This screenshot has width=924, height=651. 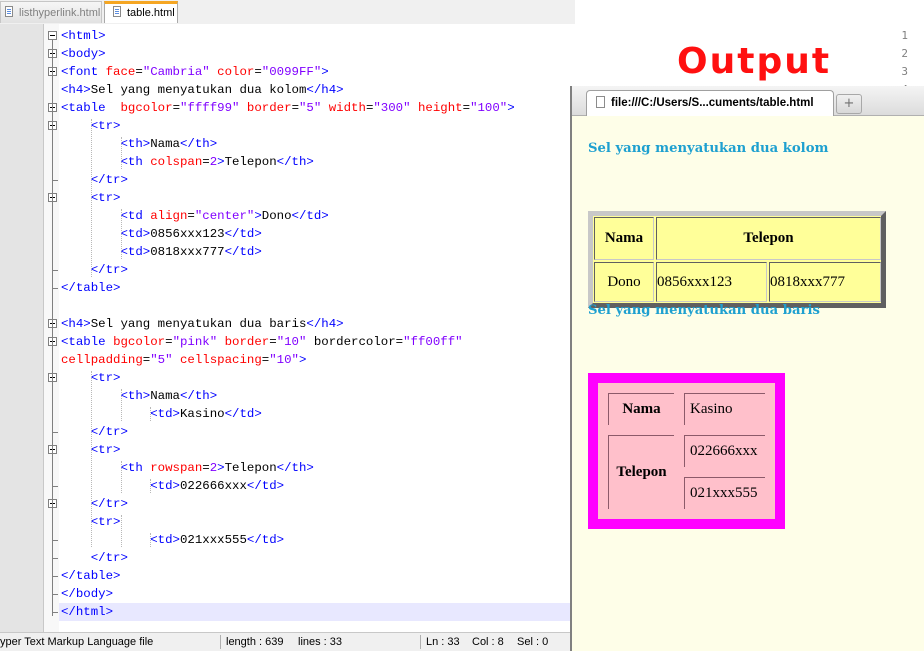 What do you see at coordinates (187, 234) in the screenshot?
I see `code-token: 0856xxx123` at bounding box center [187, 234].